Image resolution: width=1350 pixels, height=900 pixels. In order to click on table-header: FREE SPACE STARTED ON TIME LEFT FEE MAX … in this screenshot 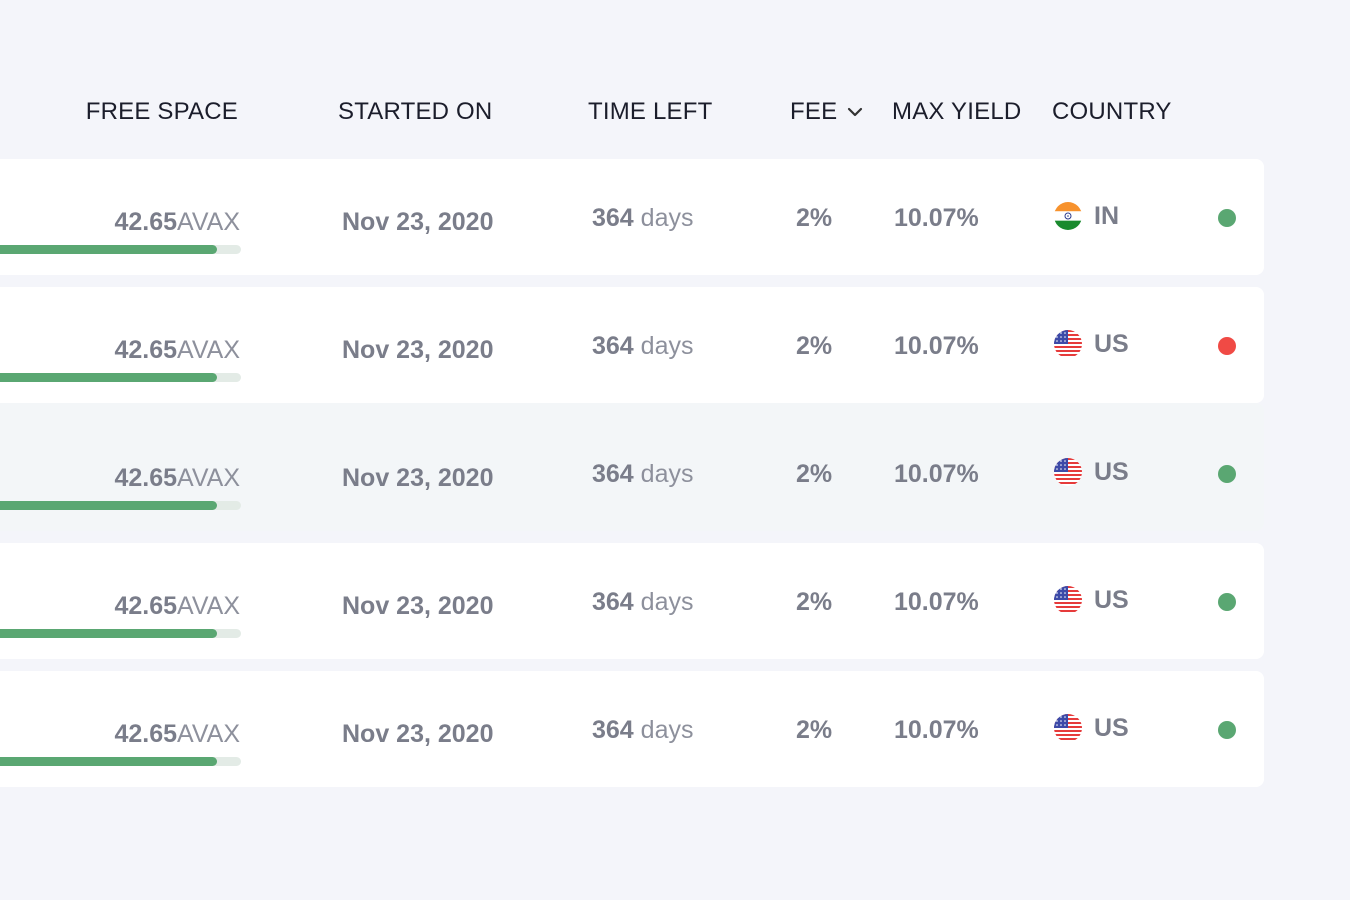, I will do `click(632, 113)`.